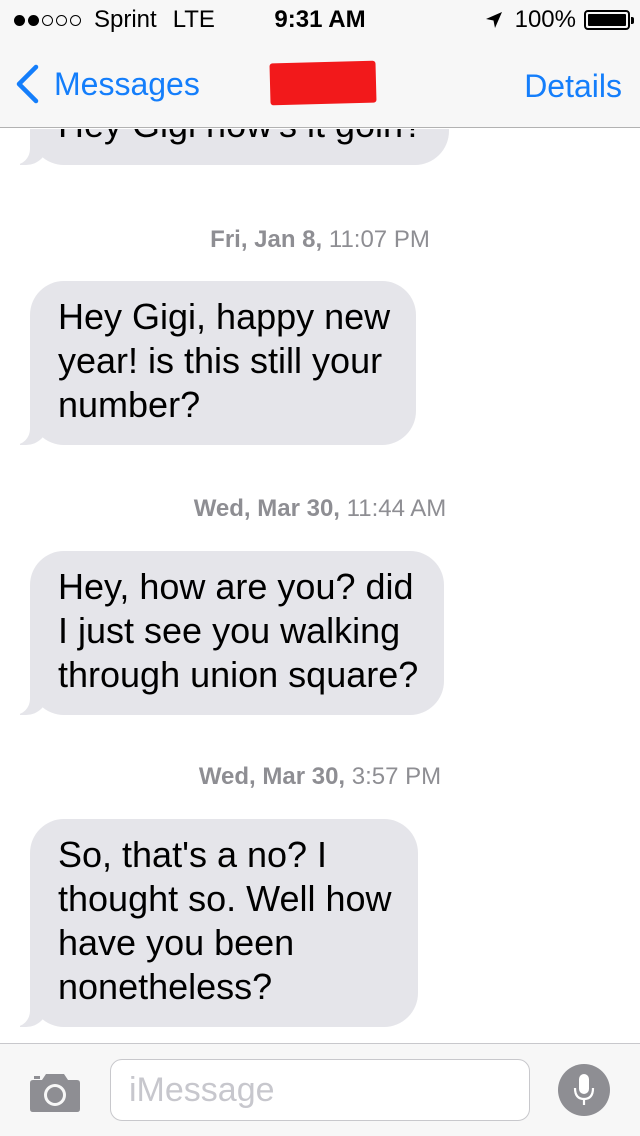  I want to click on battery-icon, so click(609, 20).